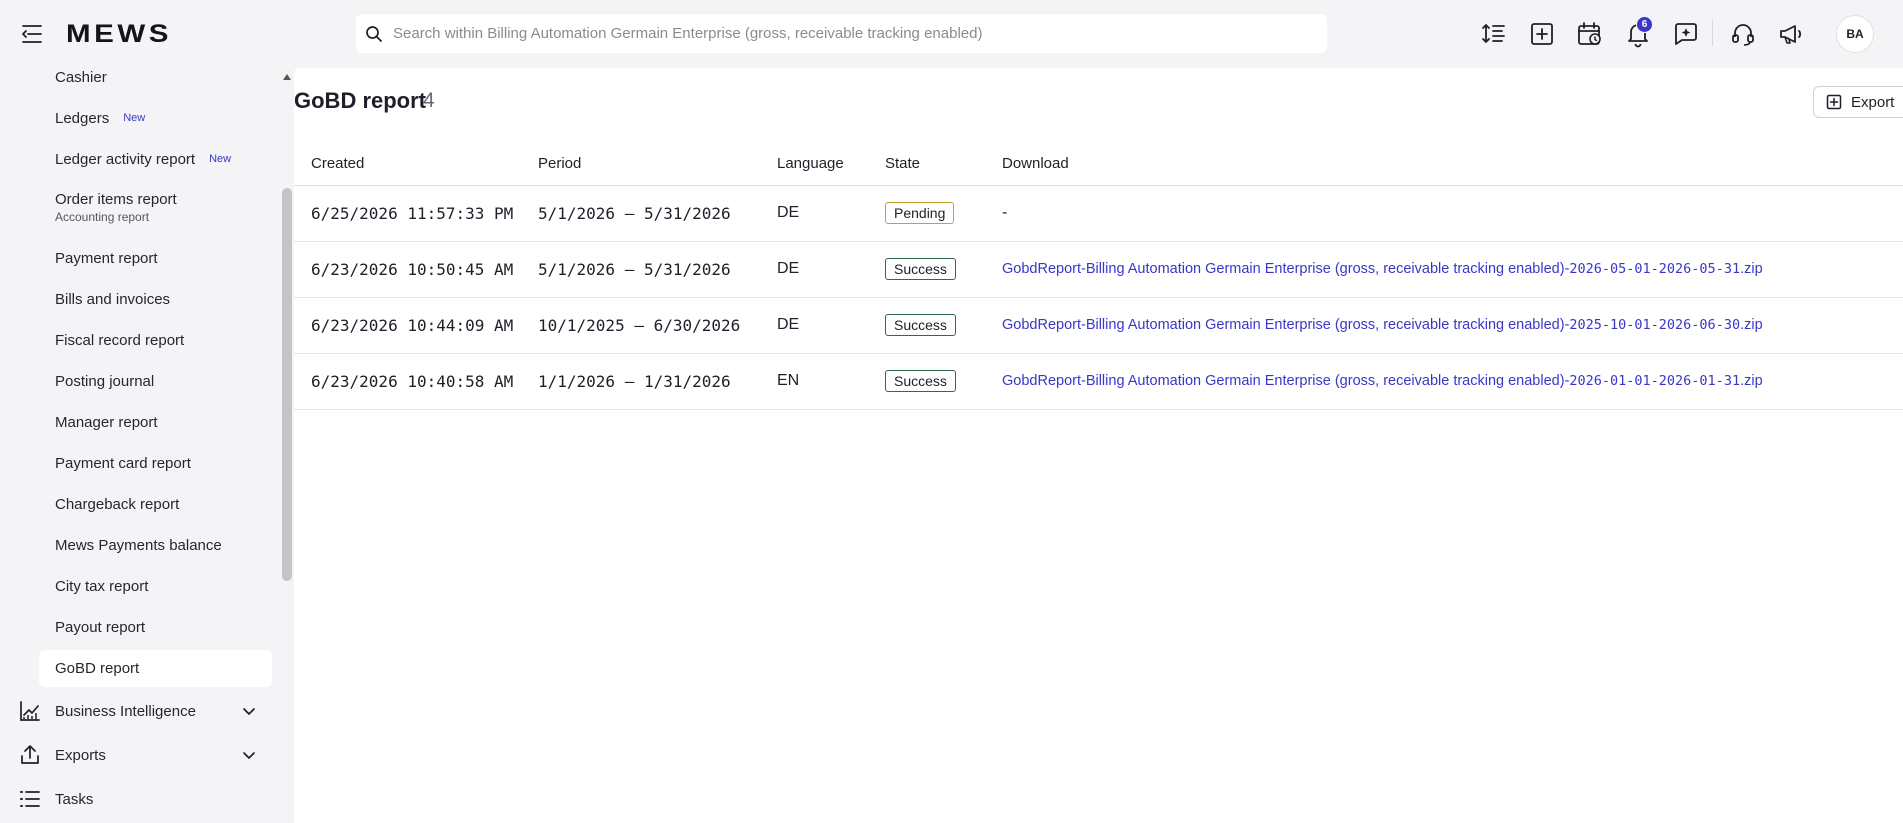 This screenshot has width=1903, height=823. What do you see at coordinates (1452, 164) in the screenshot?
I see `column-header-download: Download` at bounding box center [1452, 164].